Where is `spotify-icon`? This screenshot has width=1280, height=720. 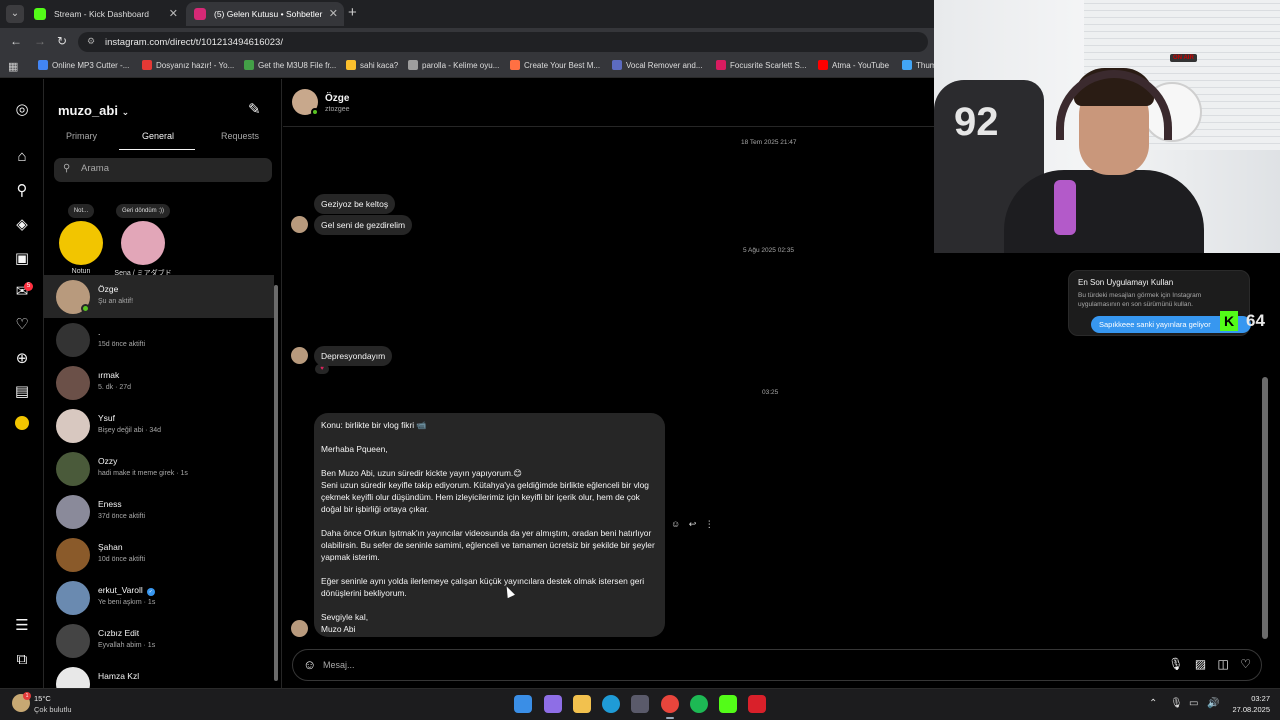
spotify-icon is located at coordinates (699, 704).